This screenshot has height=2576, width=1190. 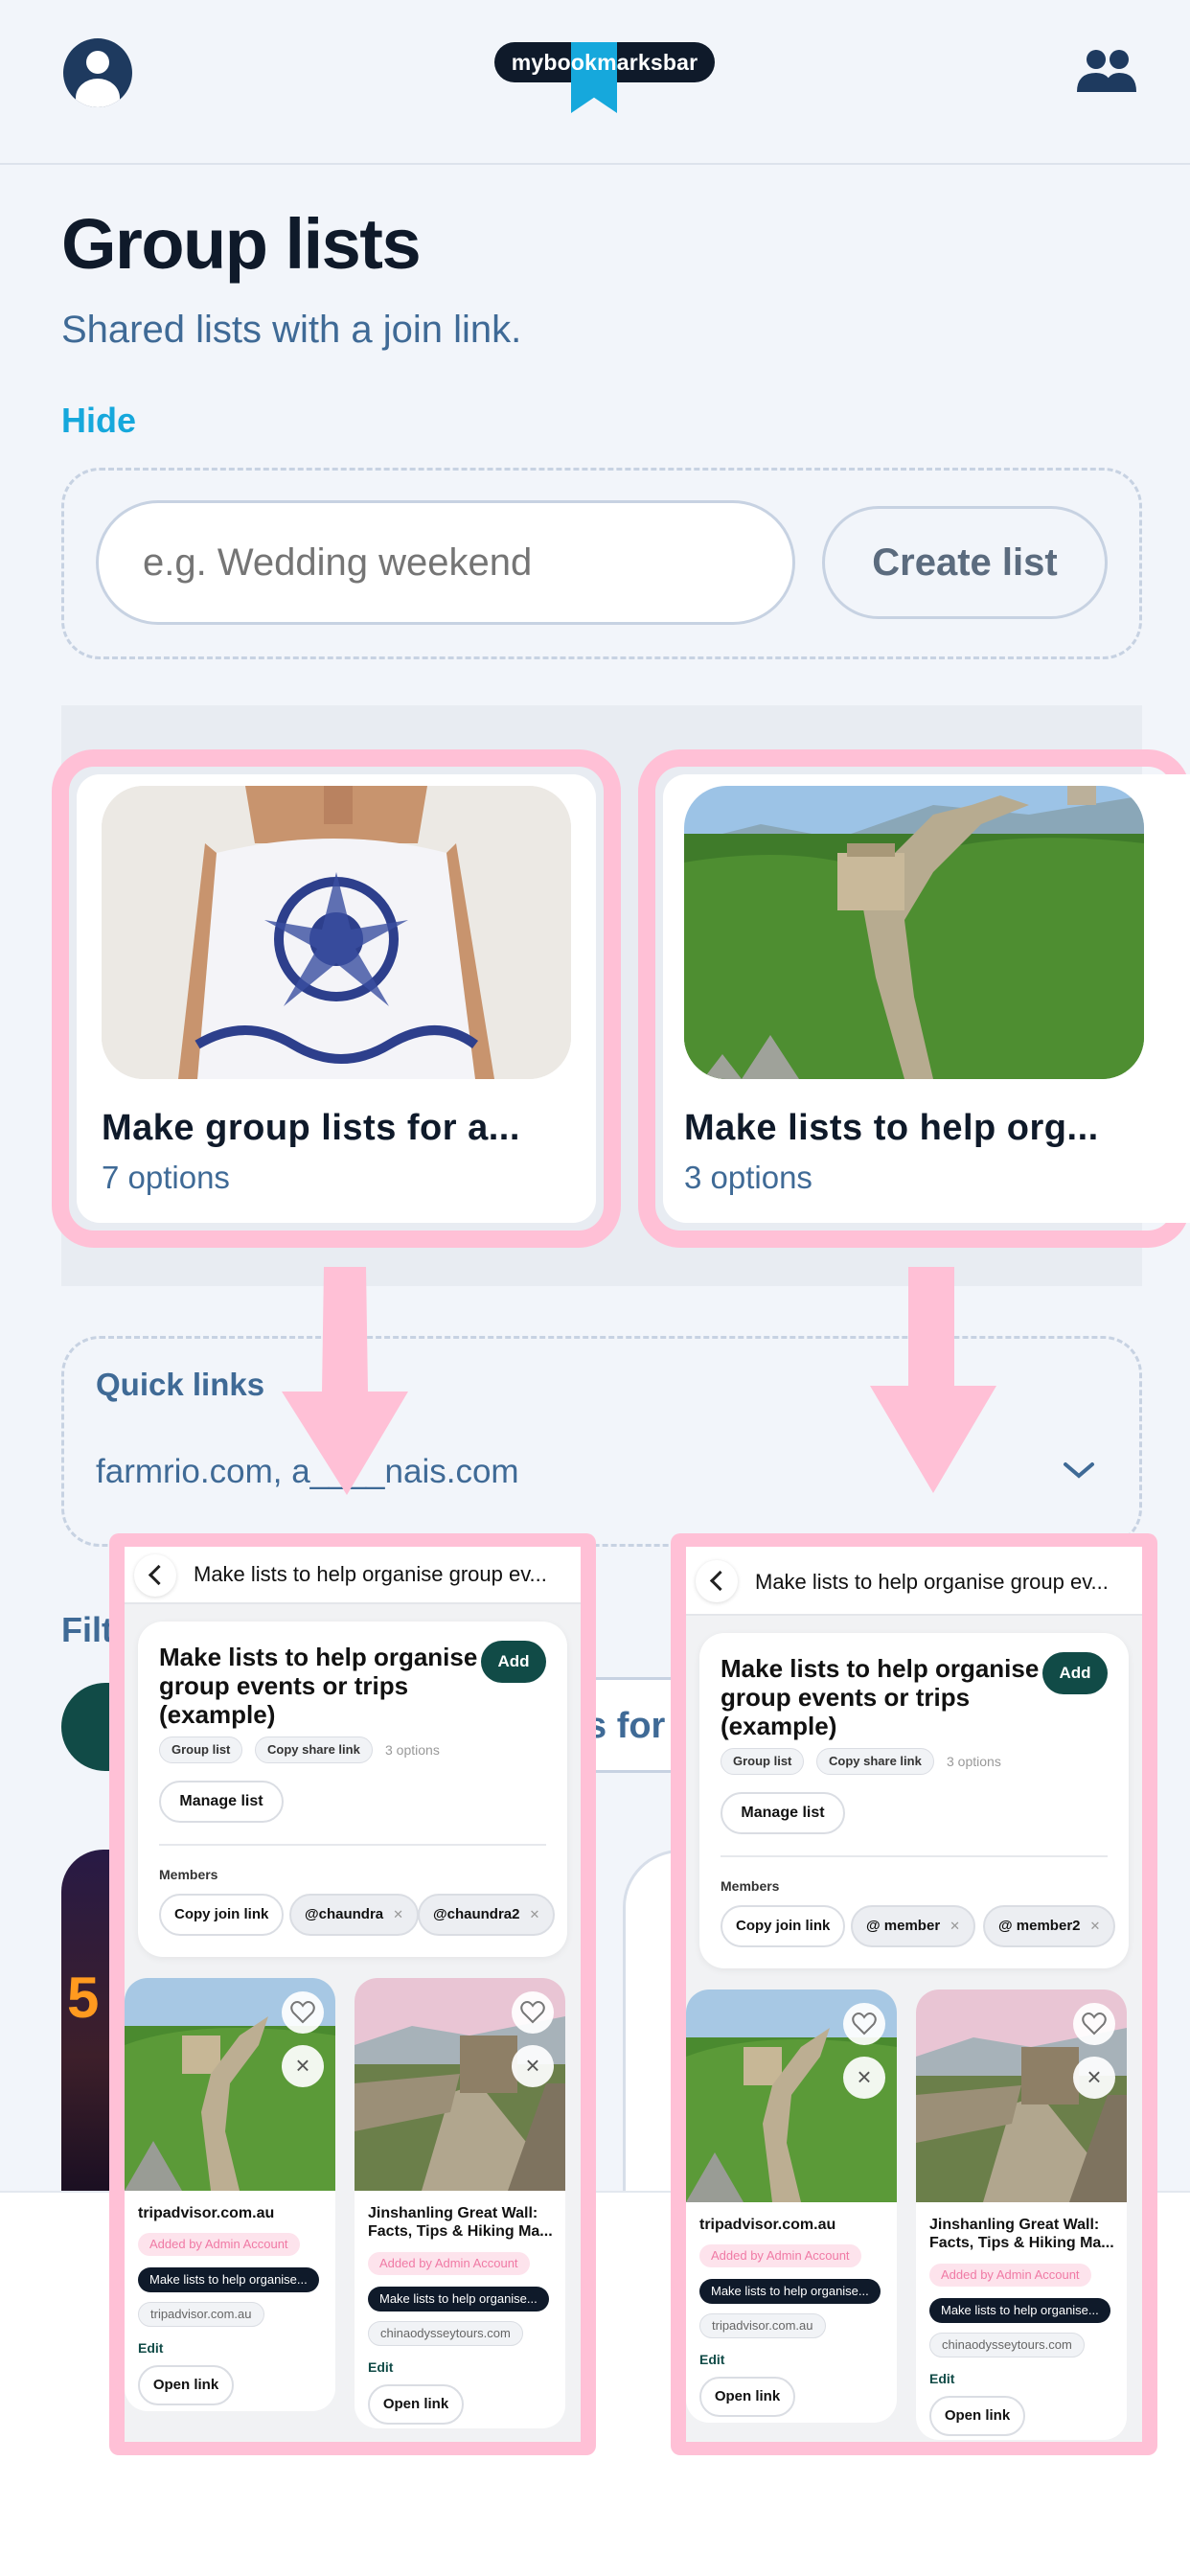 I want to click on hide-link: Hide, so click(x=99, y=421).